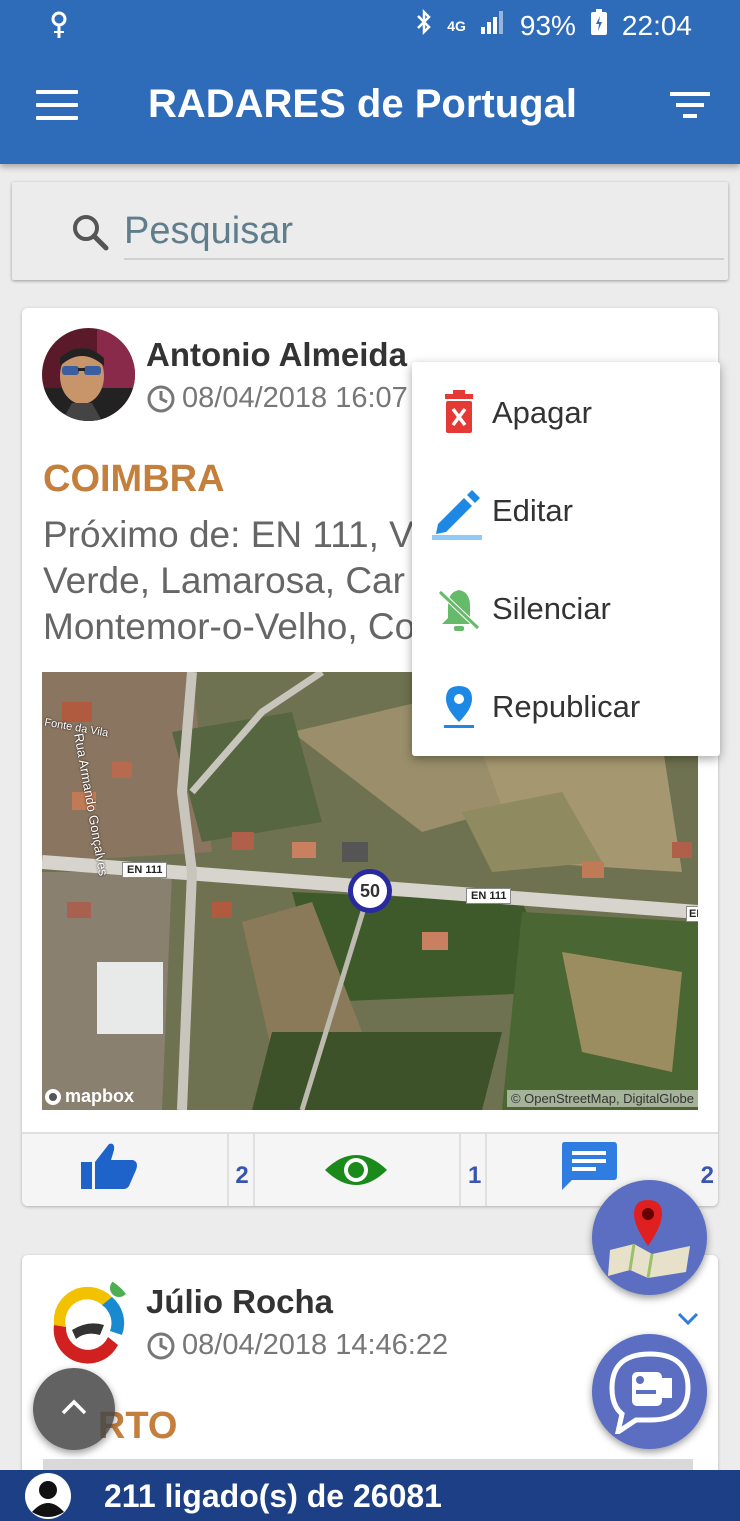  I want to click on filter-icon, so click(690, 106).